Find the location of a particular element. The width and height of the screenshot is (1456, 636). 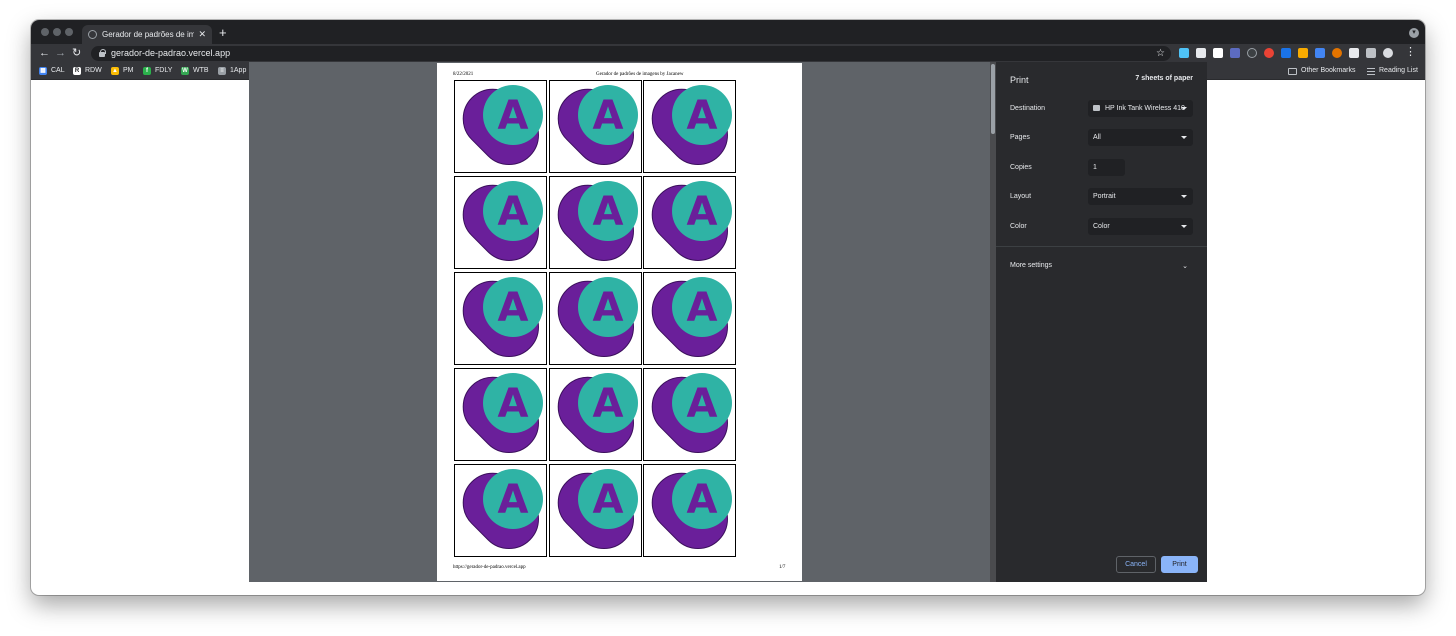

page-header-date: 8/22/2021 is located at coordinates (463, 74).